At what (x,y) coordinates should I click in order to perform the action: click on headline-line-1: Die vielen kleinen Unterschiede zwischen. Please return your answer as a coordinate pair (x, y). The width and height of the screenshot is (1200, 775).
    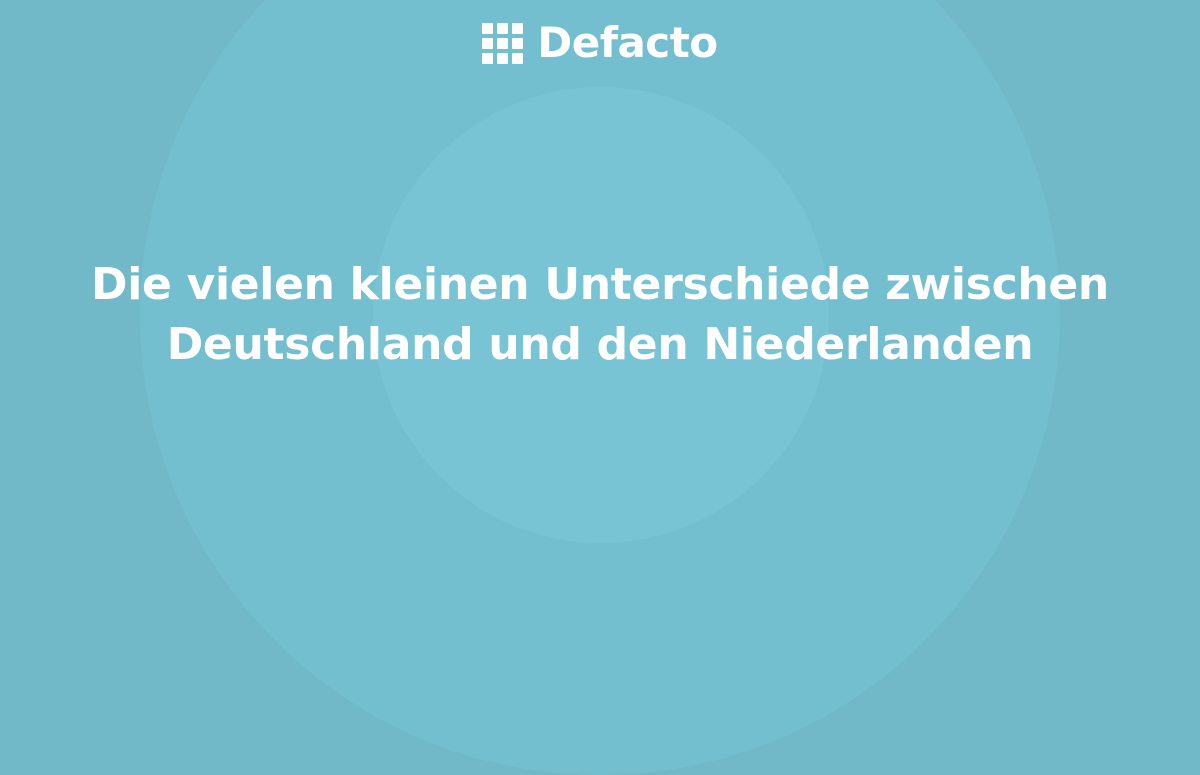
    Looking at the image, I should click on (600, 284).